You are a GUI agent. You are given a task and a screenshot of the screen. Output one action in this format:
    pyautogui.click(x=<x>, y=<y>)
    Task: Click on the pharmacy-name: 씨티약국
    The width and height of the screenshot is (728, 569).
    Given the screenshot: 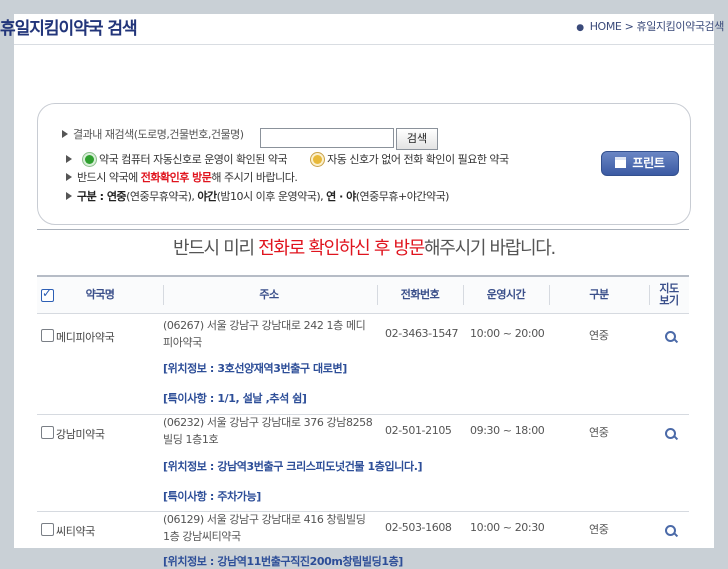 What is the action you would take?
    pyautogui.click(x=75, y=531)
    